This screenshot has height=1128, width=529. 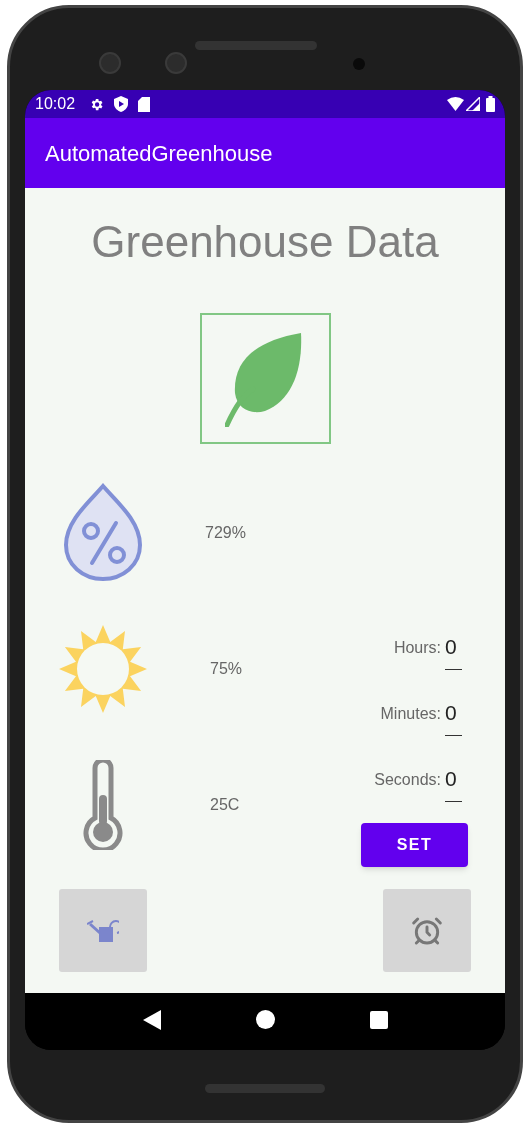 What do you see at coordinates (407, 780) in the screenshot?
I see `field-label: Seconds:` at bounding box center [407, 780].